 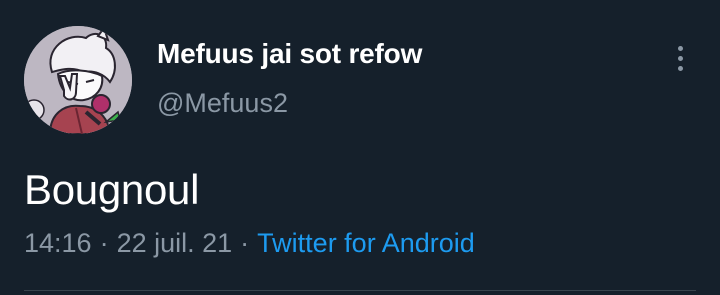 What do you see at coordinates (360, 290) in the screenshot?
I see `divider` at bounding box center [360, 290].